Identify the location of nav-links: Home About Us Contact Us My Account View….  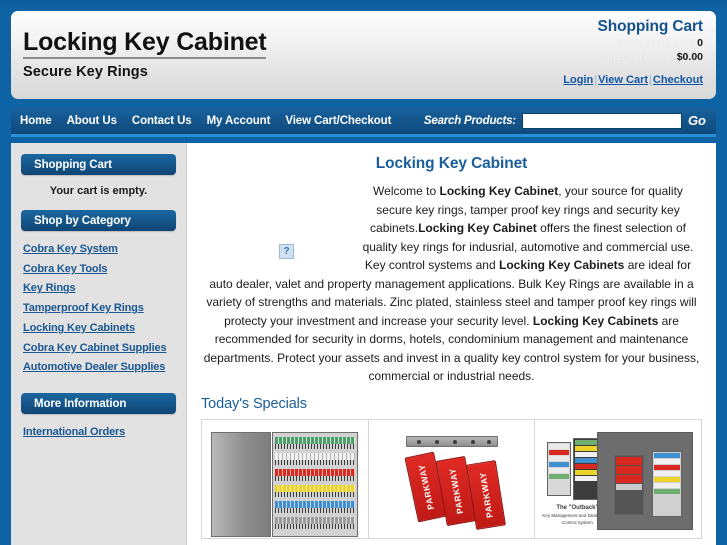
(205, 120).